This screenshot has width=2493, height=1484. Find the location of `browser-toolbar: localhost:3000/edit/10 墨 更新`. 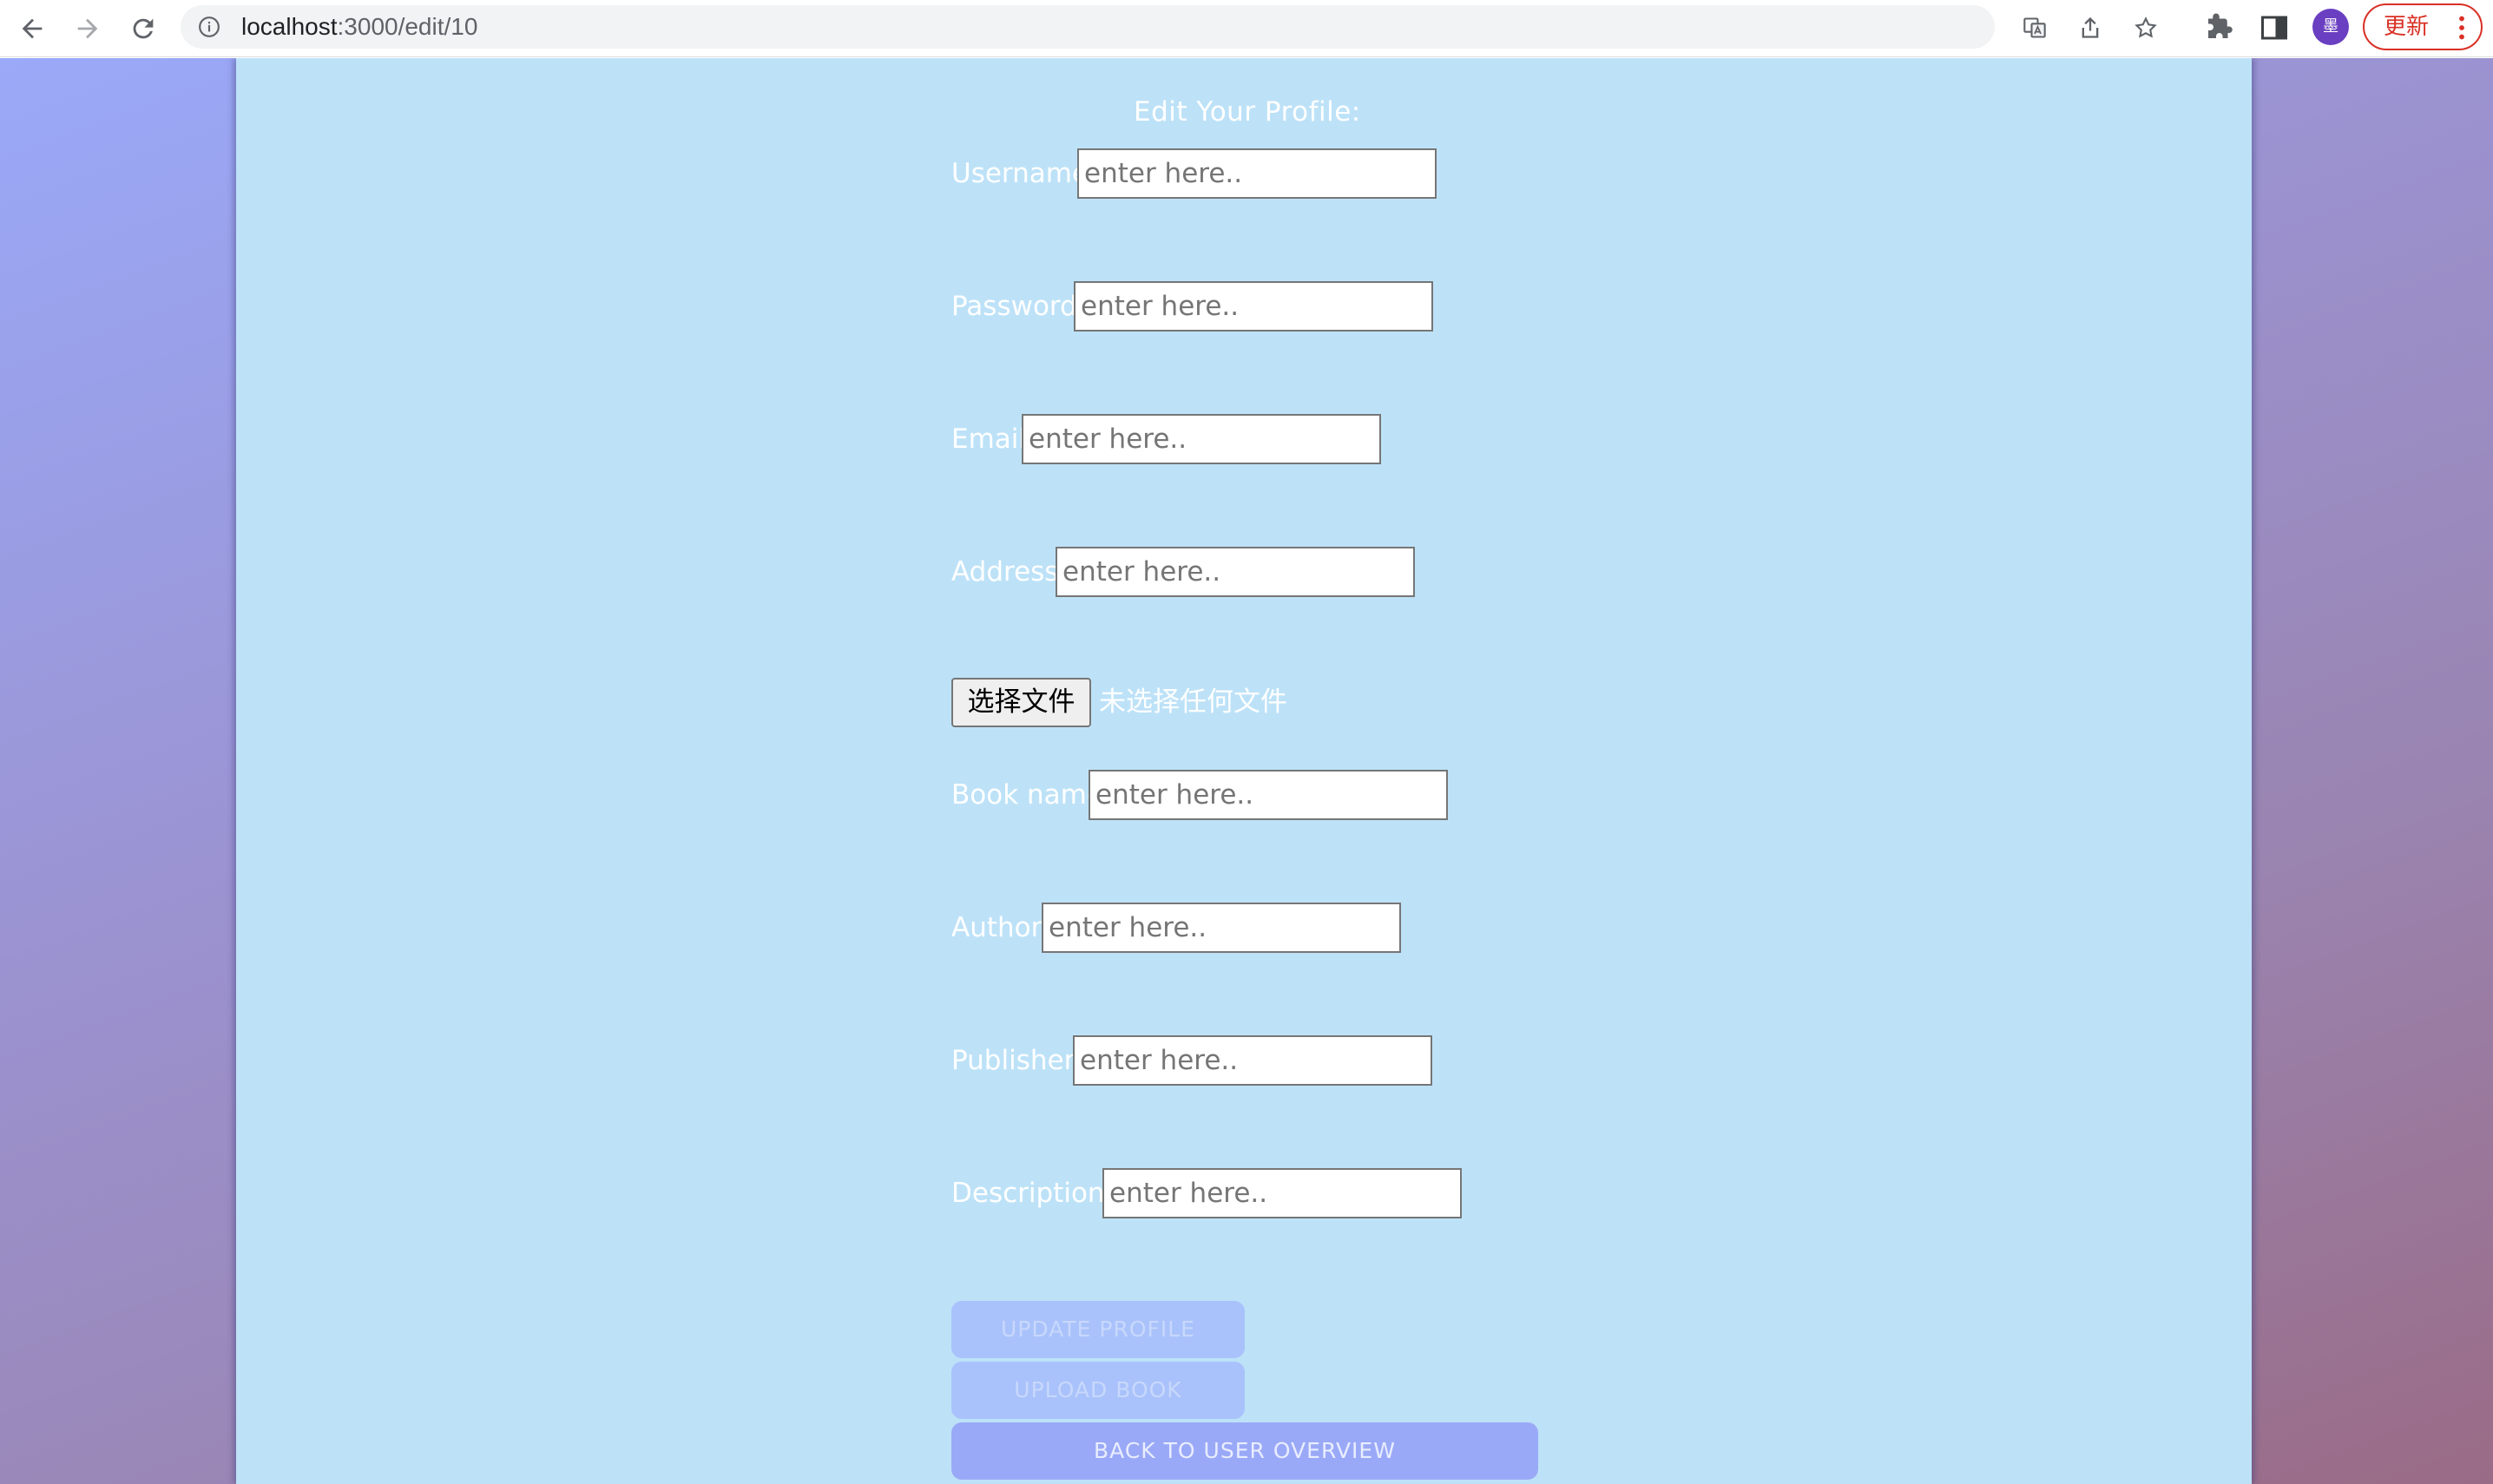

browser-toolbar: localhost:3000/edit/10 墨 更新 is located at coordinates (1246, 29).